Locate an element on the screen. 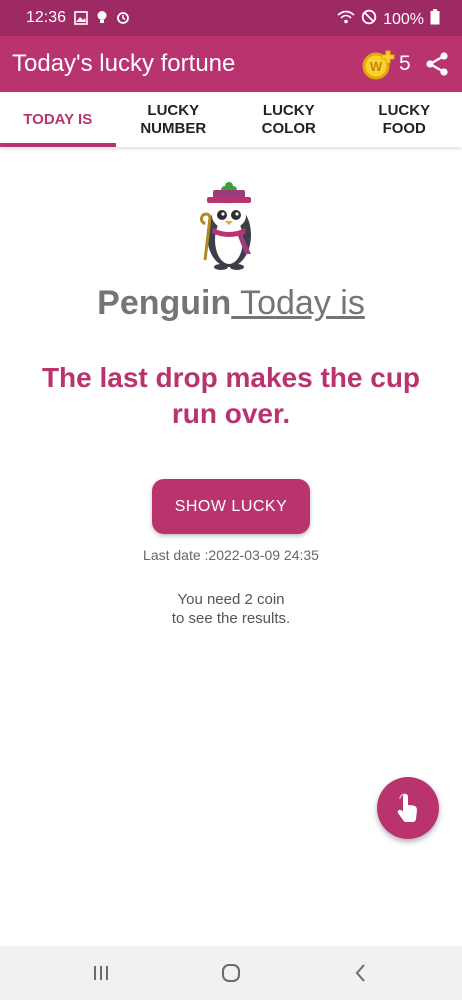 The width and height of the screenshot is (462, 1000). tab-lucky-number: LUCKY NUMBER is located at coordinates (174, 119).